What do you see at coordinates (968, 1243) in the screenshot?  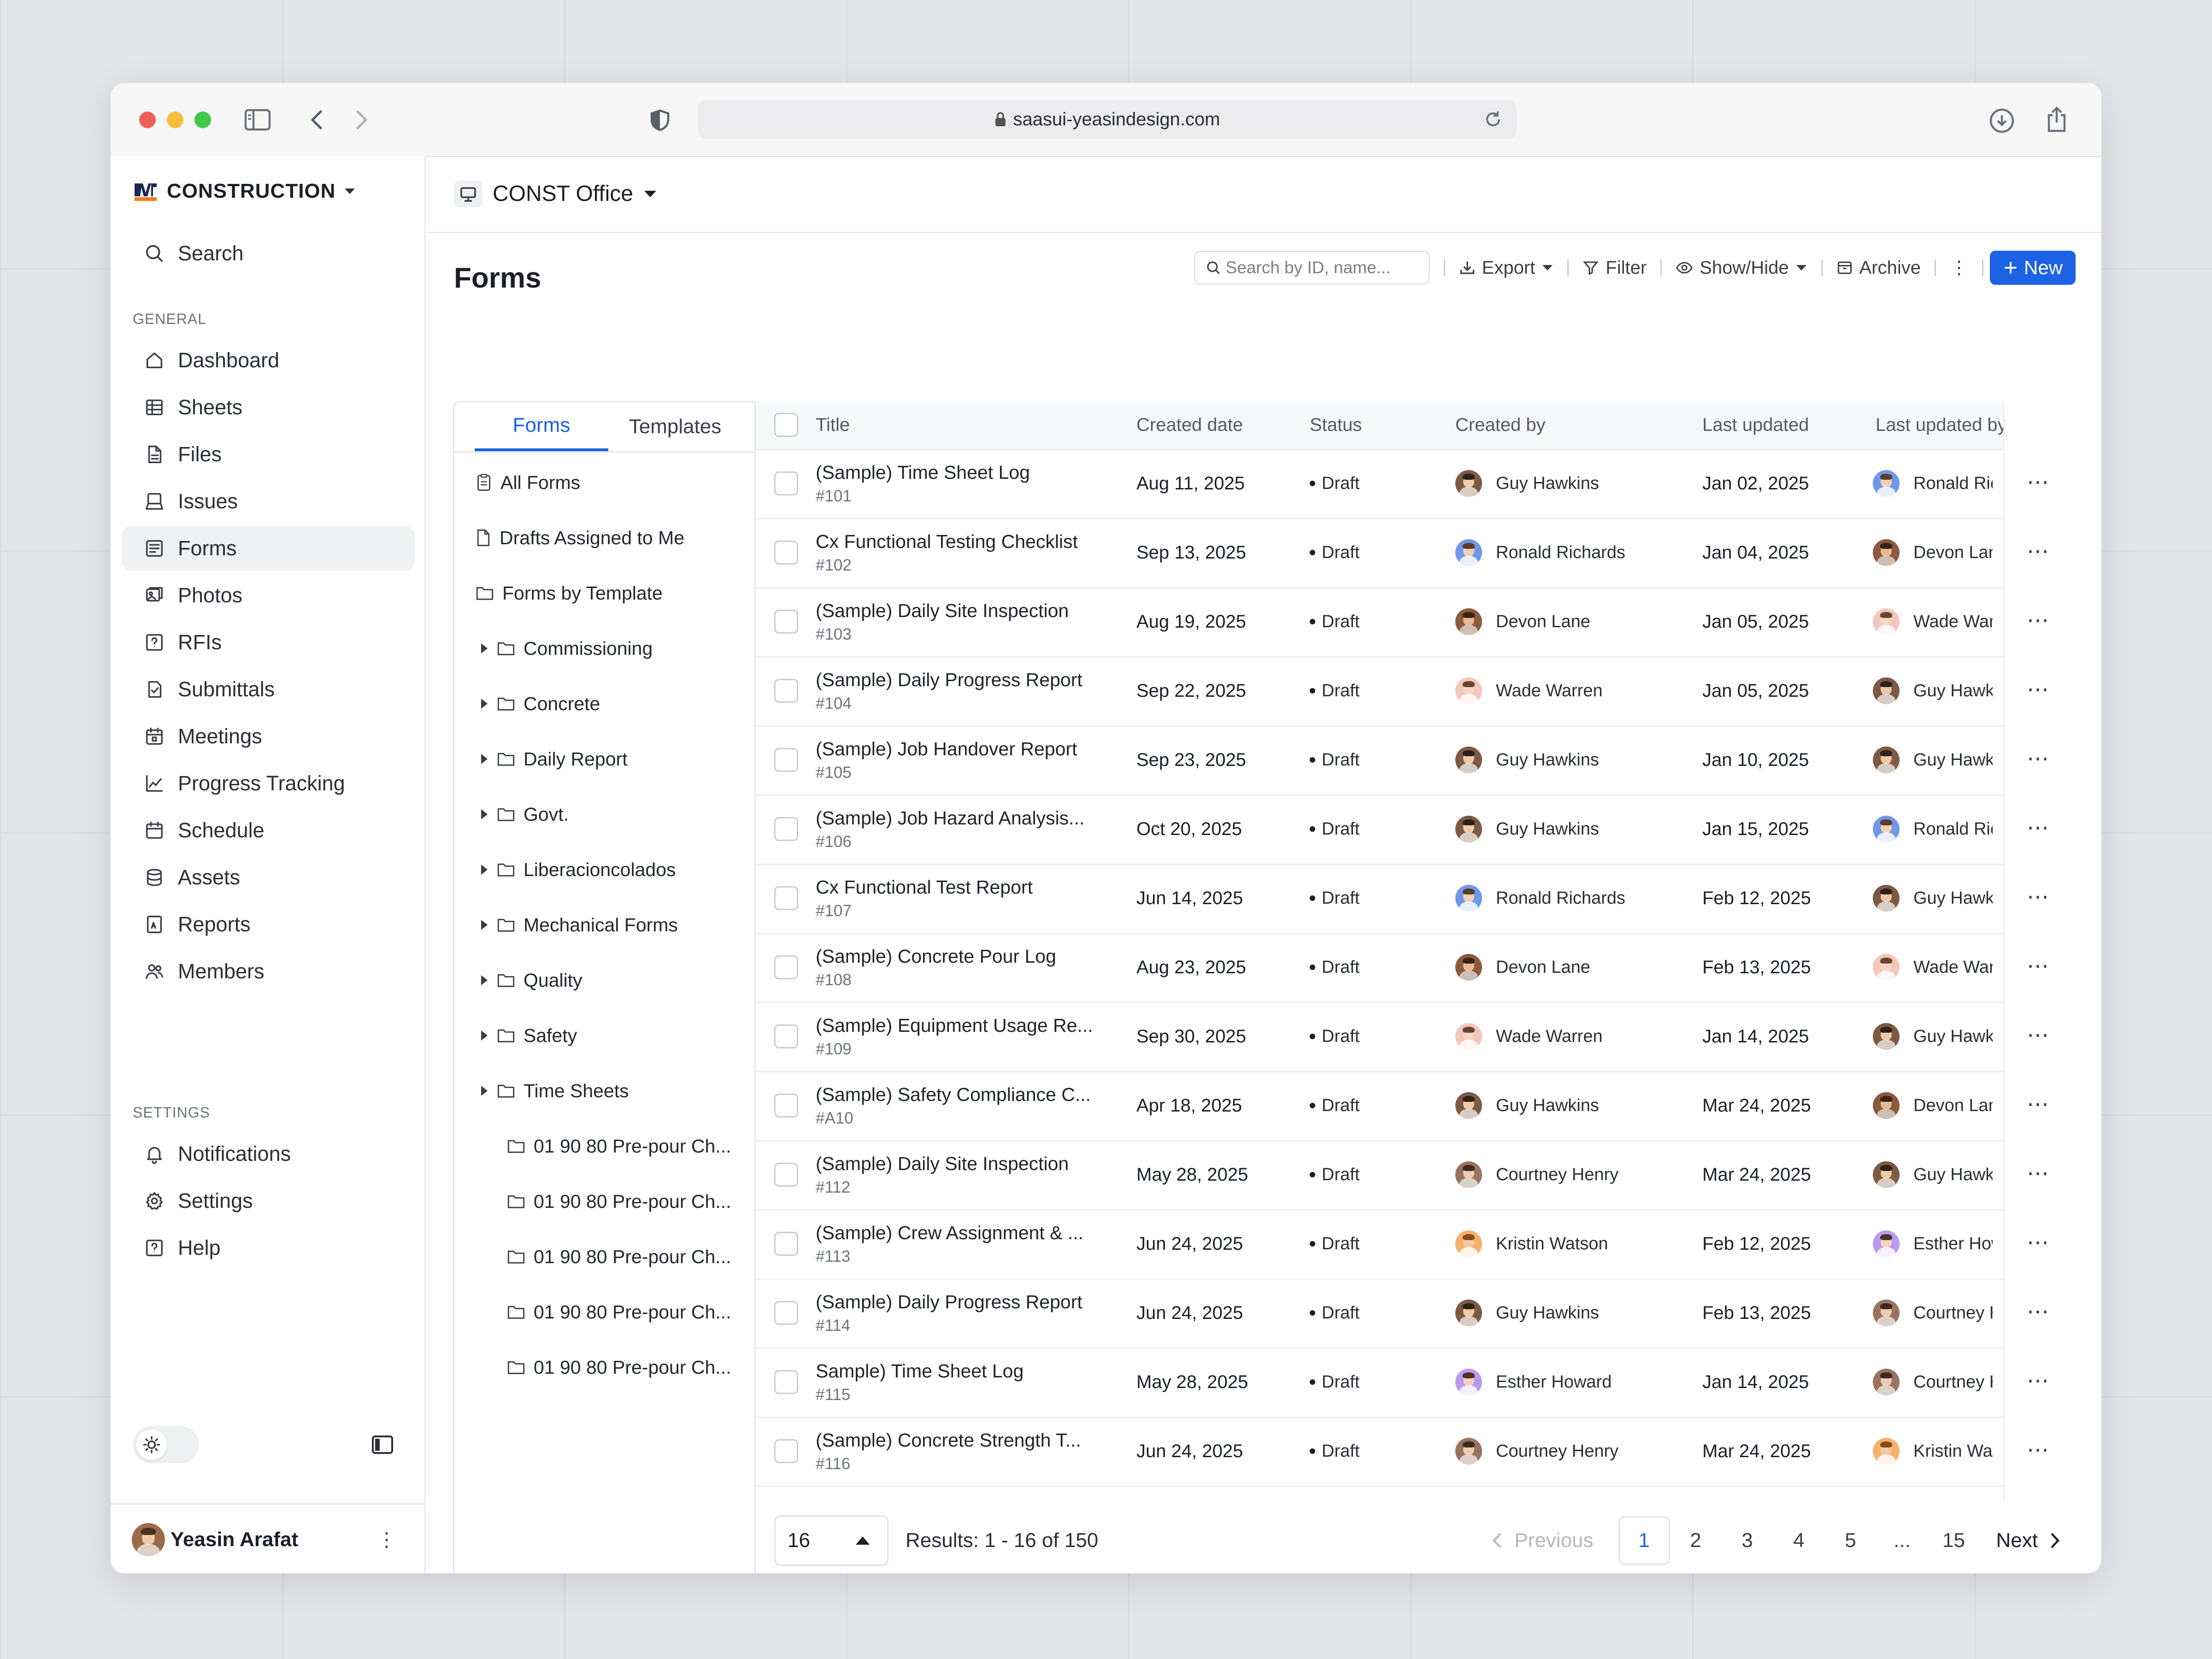 I see `form-title-cell: (Sample) Crew Assignment & ... #113` at bounding box center [968, 1243].